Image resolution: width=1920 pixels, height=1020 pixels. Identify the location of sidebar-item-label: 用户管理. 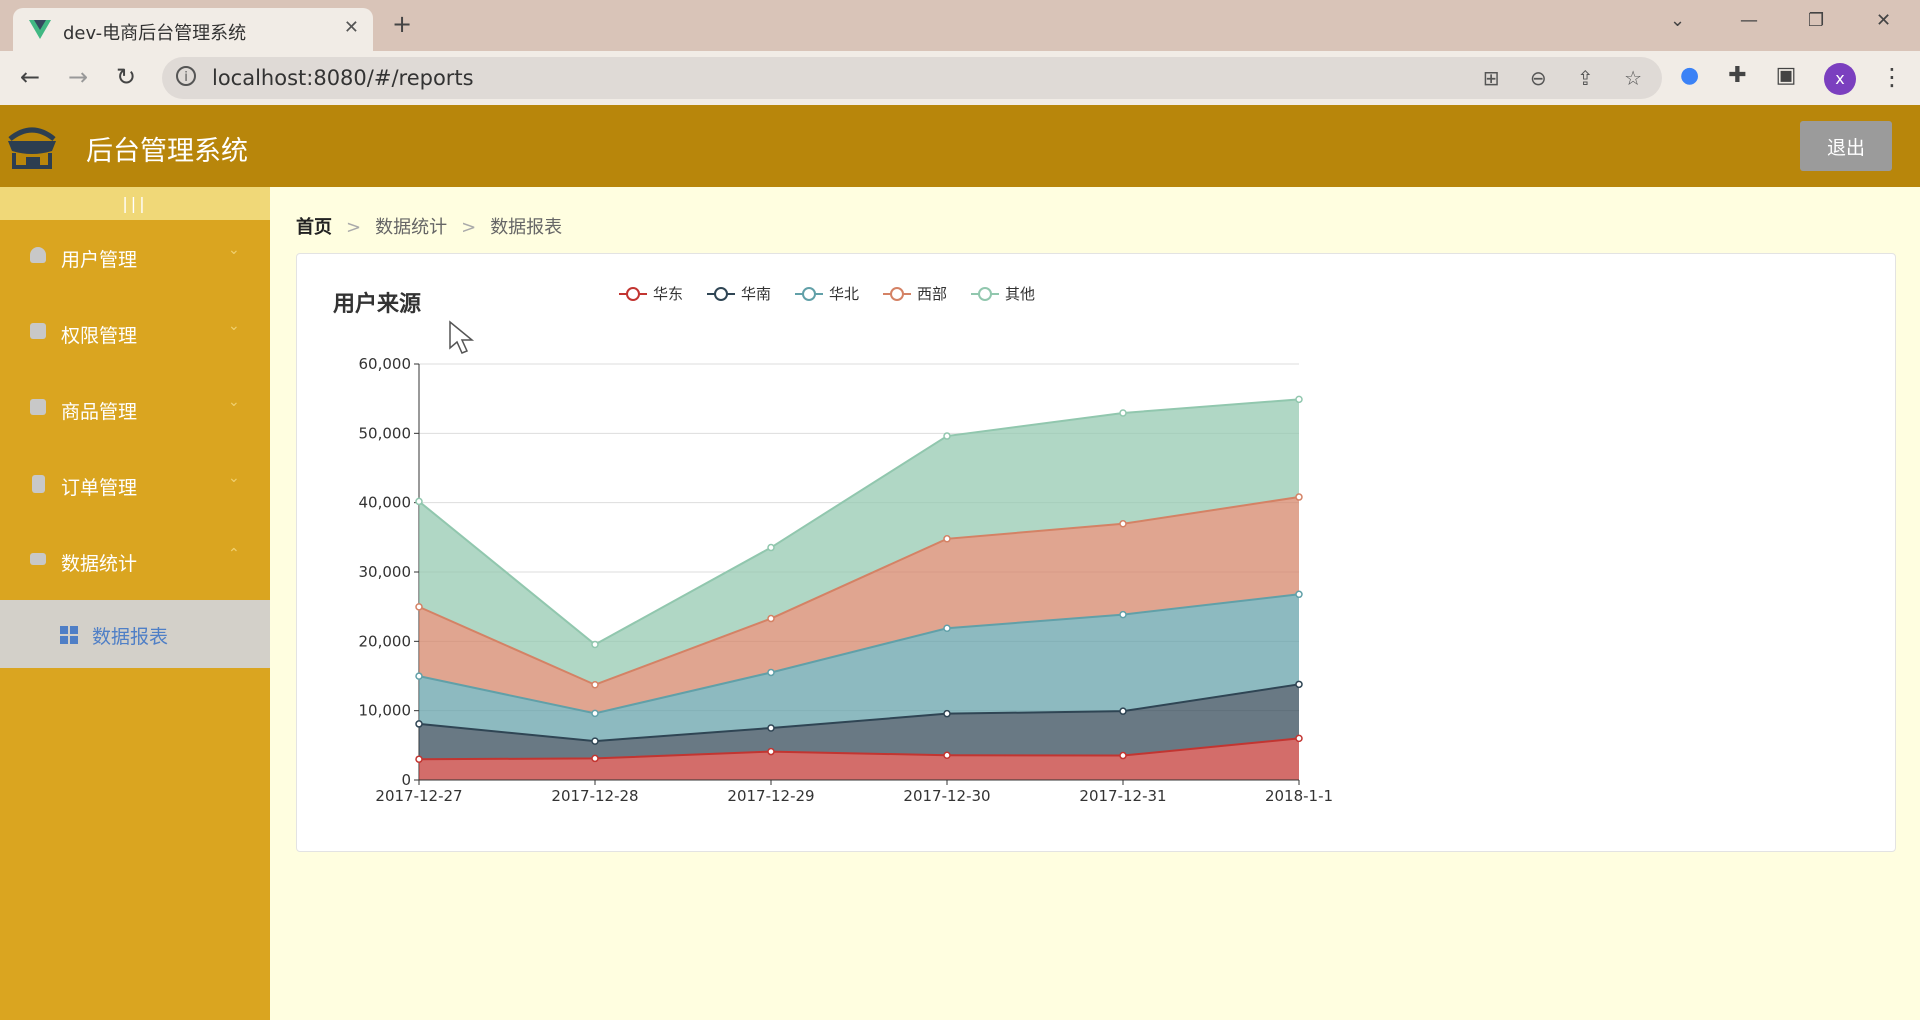
(99, 260).